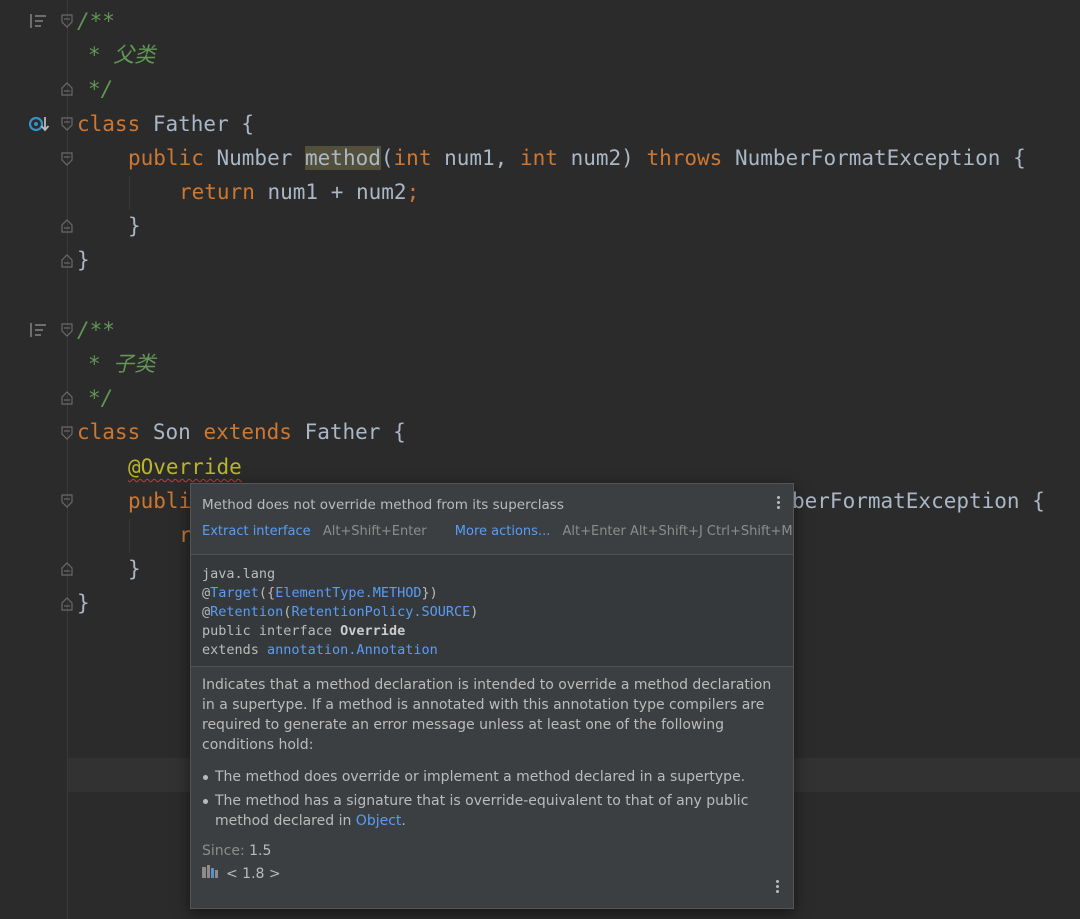  I want to click on code-line: class Father {, so click(165, 124).